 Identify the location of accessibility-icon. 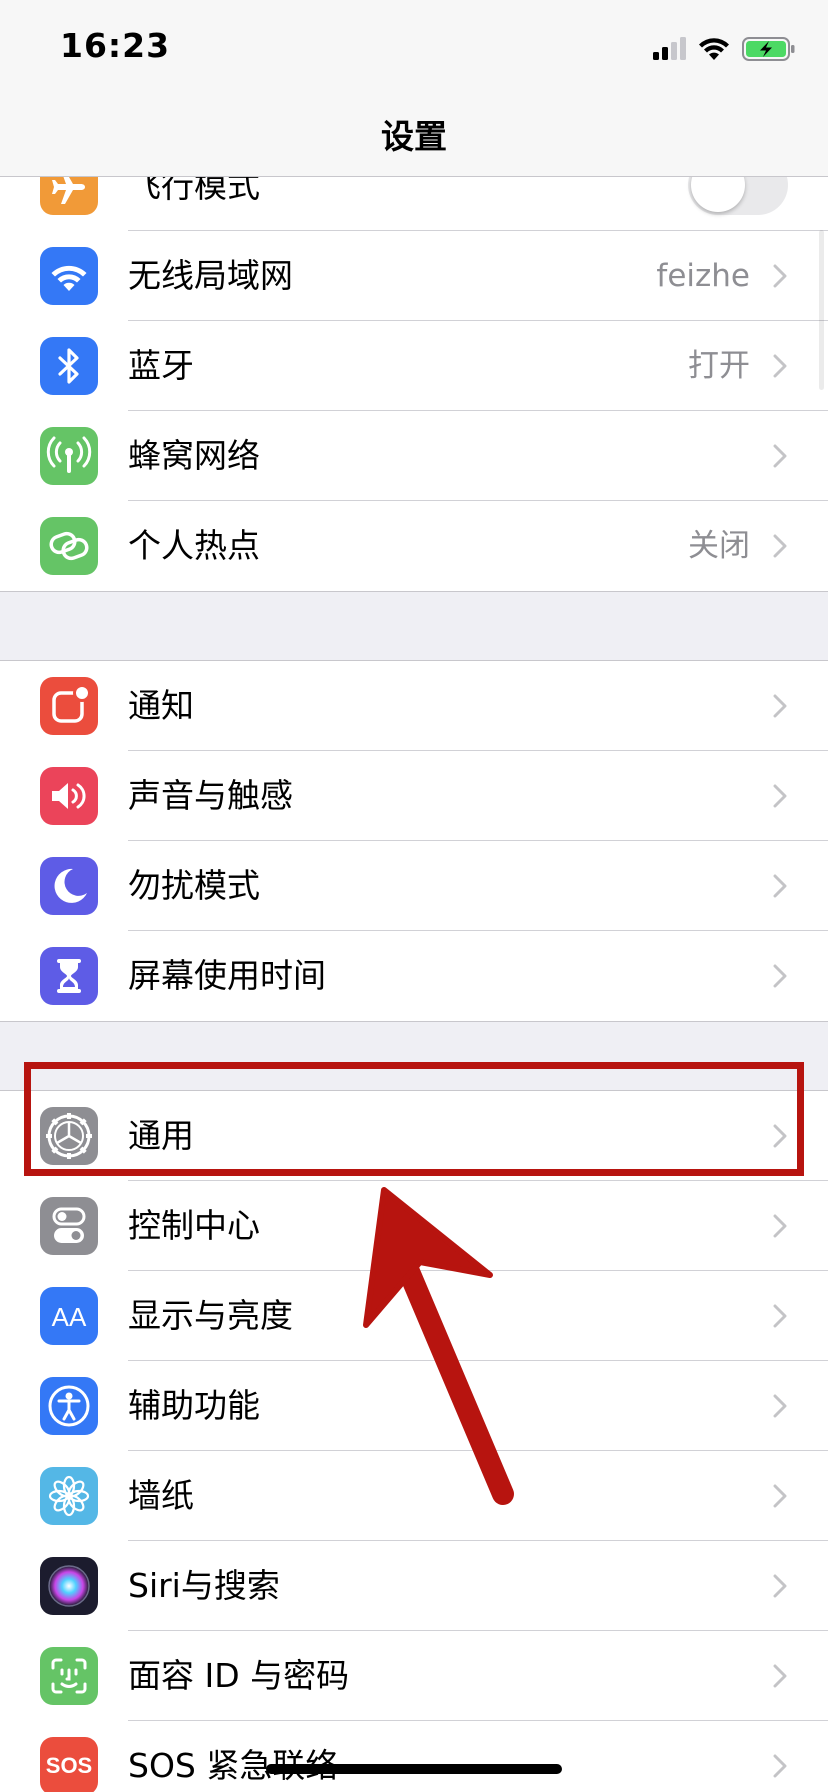
(69, 1406).